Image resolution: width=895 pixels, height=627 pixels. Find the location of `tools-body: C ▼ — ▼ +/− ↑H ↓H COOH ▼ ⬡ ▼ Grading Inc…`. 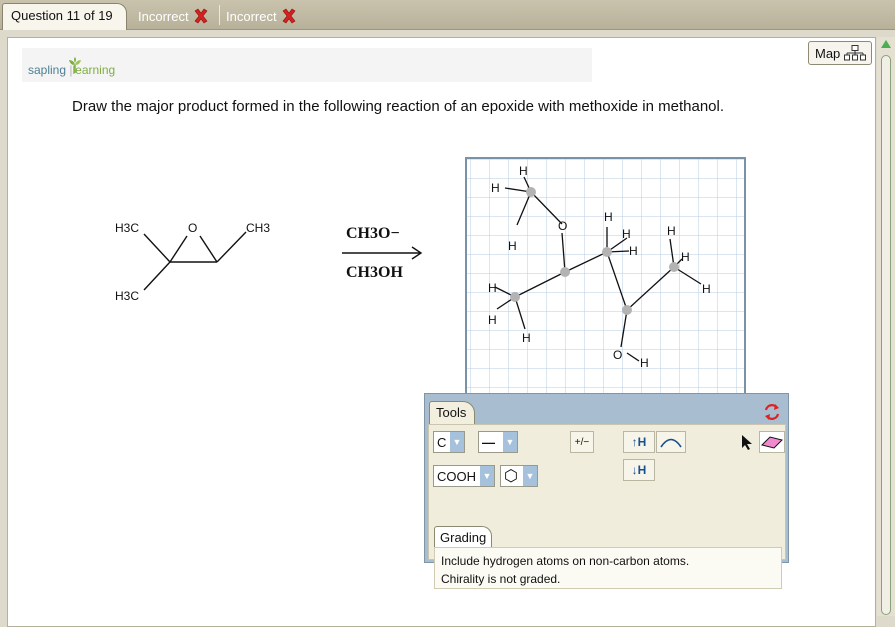

tools-body: C ▼ — ▼ +/− ↑H ↓H COOH ▼ ⬡ ▼ Grading Inc… is located at coordinates (607, 506).